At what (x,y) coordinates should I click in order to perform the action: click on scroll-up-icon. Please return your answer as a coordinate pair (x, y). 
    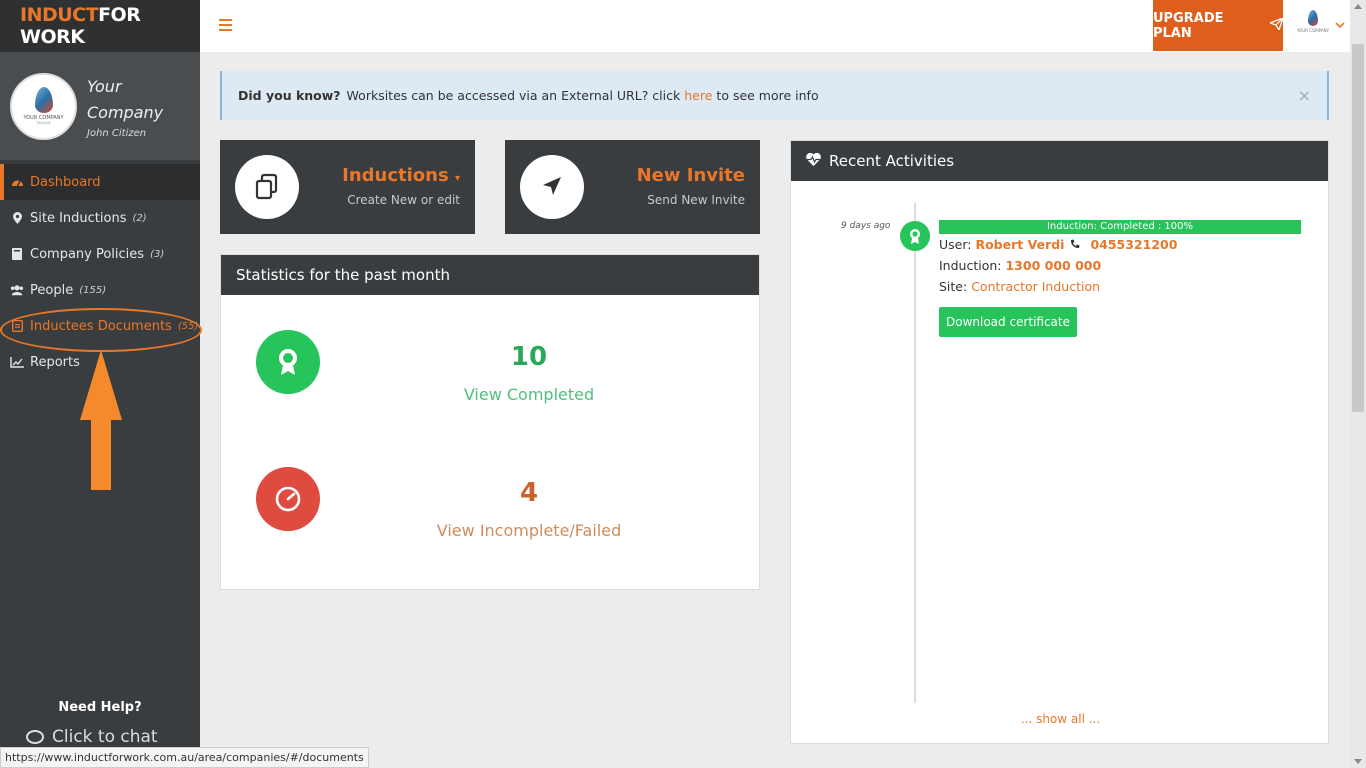
    Looking at the image, I should click on (1358, 6).